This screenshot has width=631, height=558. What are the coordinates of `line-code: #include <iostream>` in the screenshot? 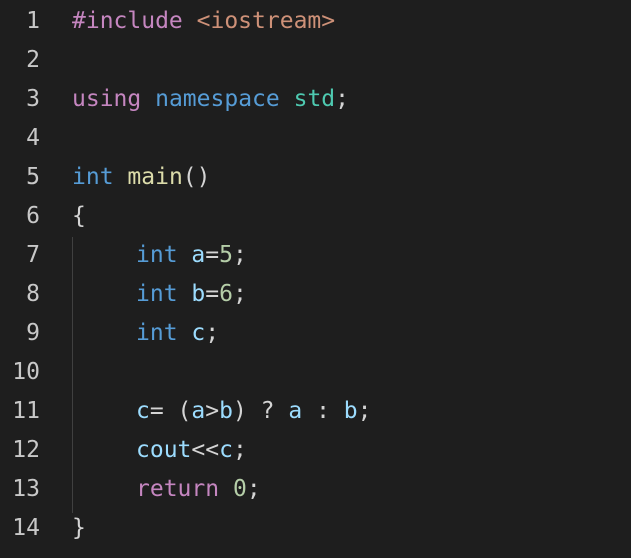 It's located at (203, 21).